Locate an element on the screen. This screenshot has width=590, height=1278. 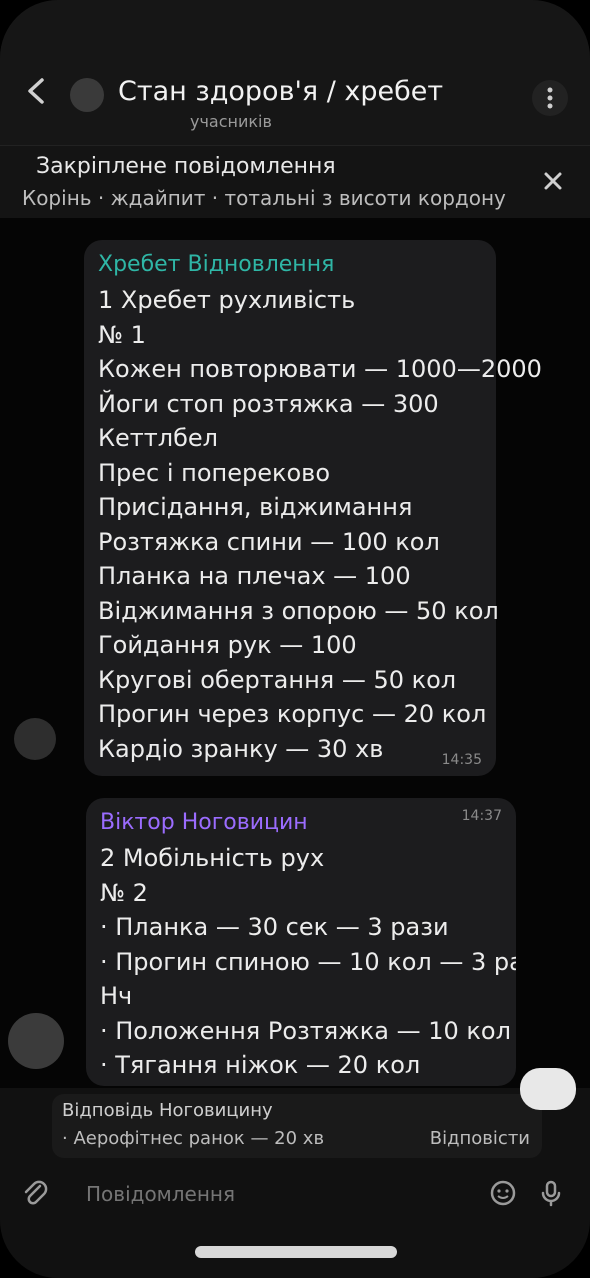
message-line: Присідання, віджимання is located at coordinates (255, 507).